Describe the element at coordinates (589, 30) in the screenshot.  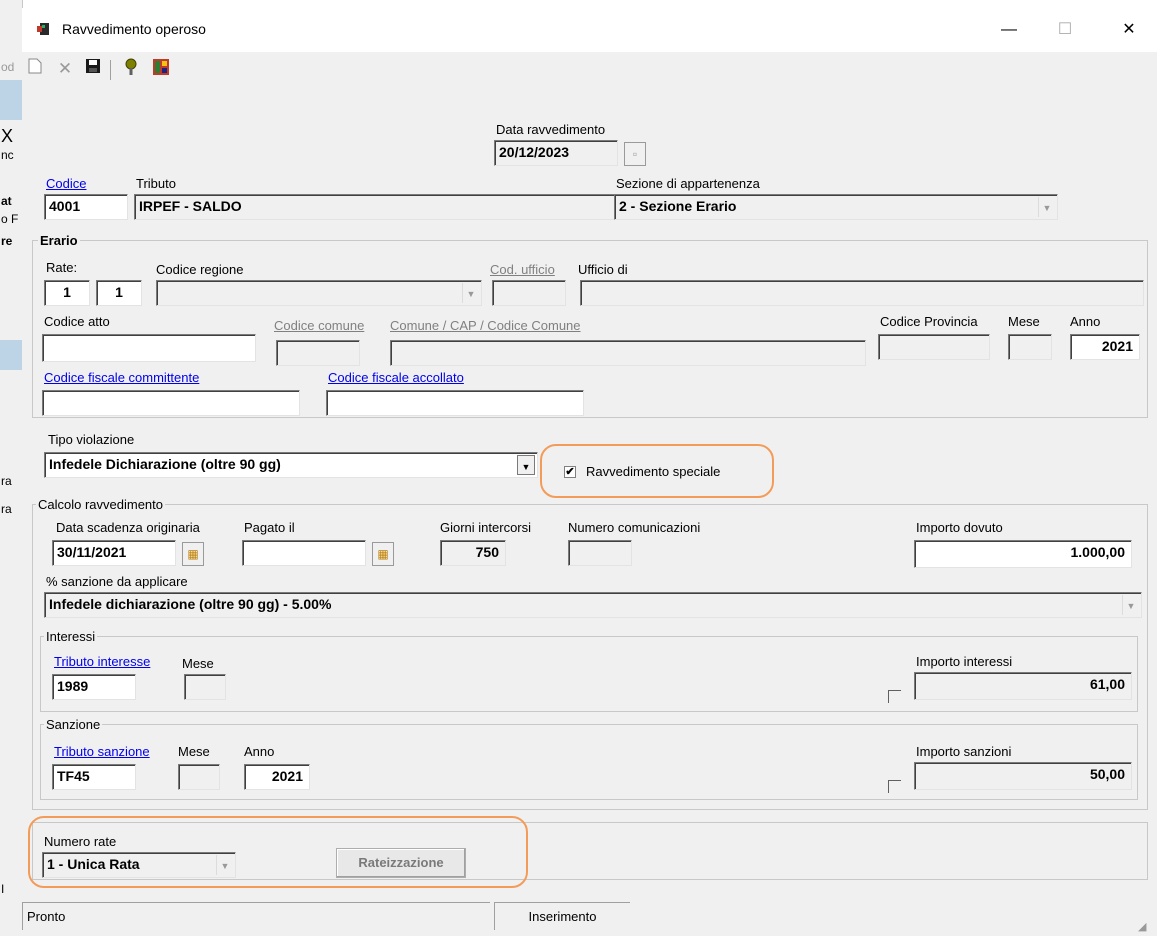
I see `title-bar: Ravvedimento operoso — ☐ ✕` at that location.